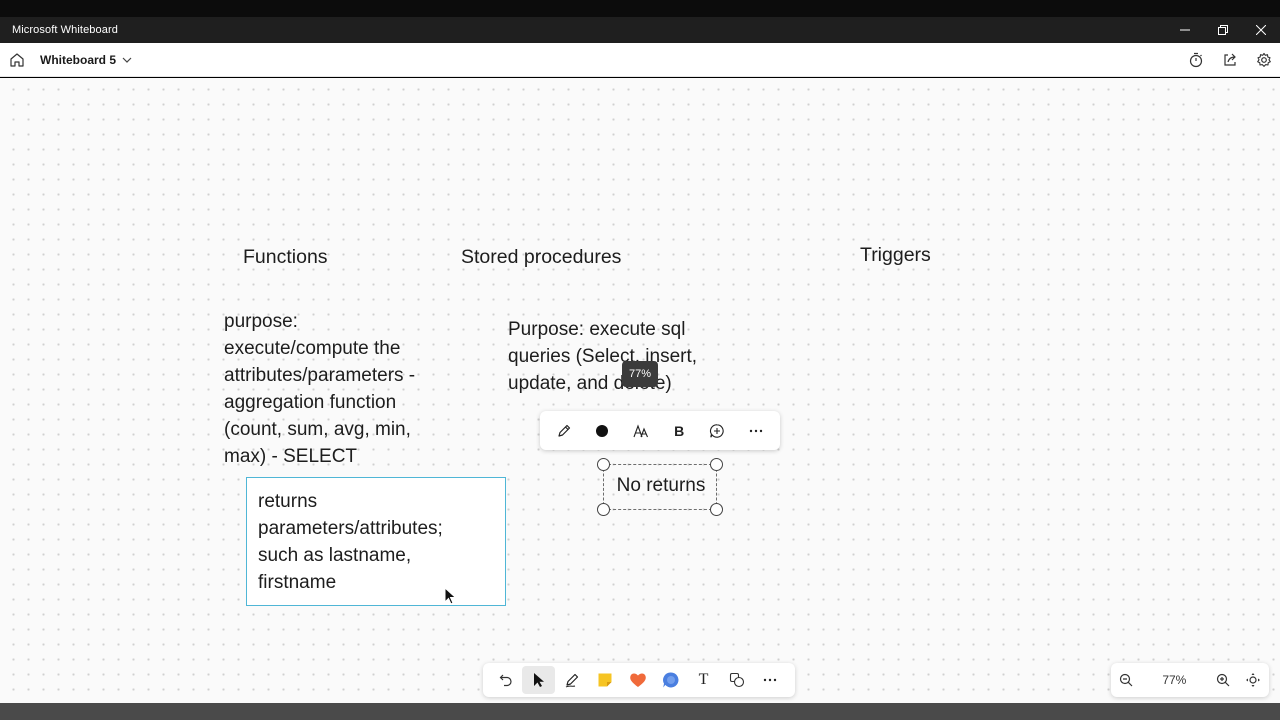 The image size is (1280, 720). I want to click on font-size-icon, so click(640, 430).